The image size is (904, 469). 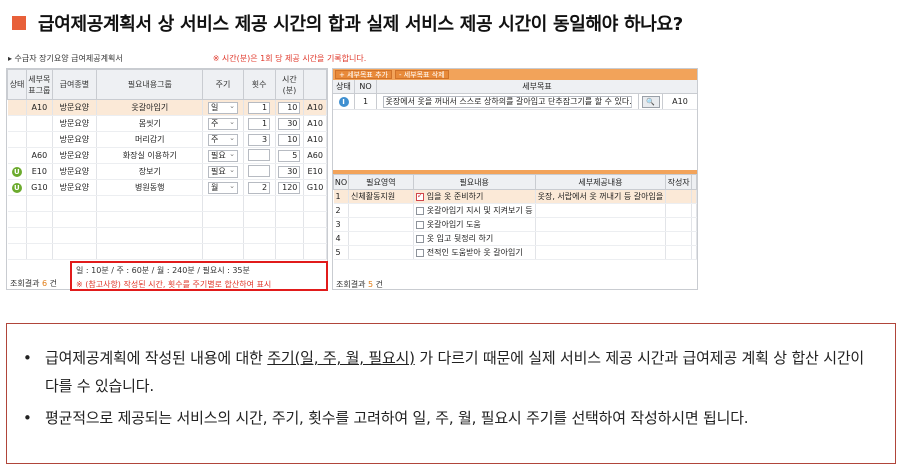 I want to click on plan-grid-header-6: 시간(분), so click(x=289, y=84).